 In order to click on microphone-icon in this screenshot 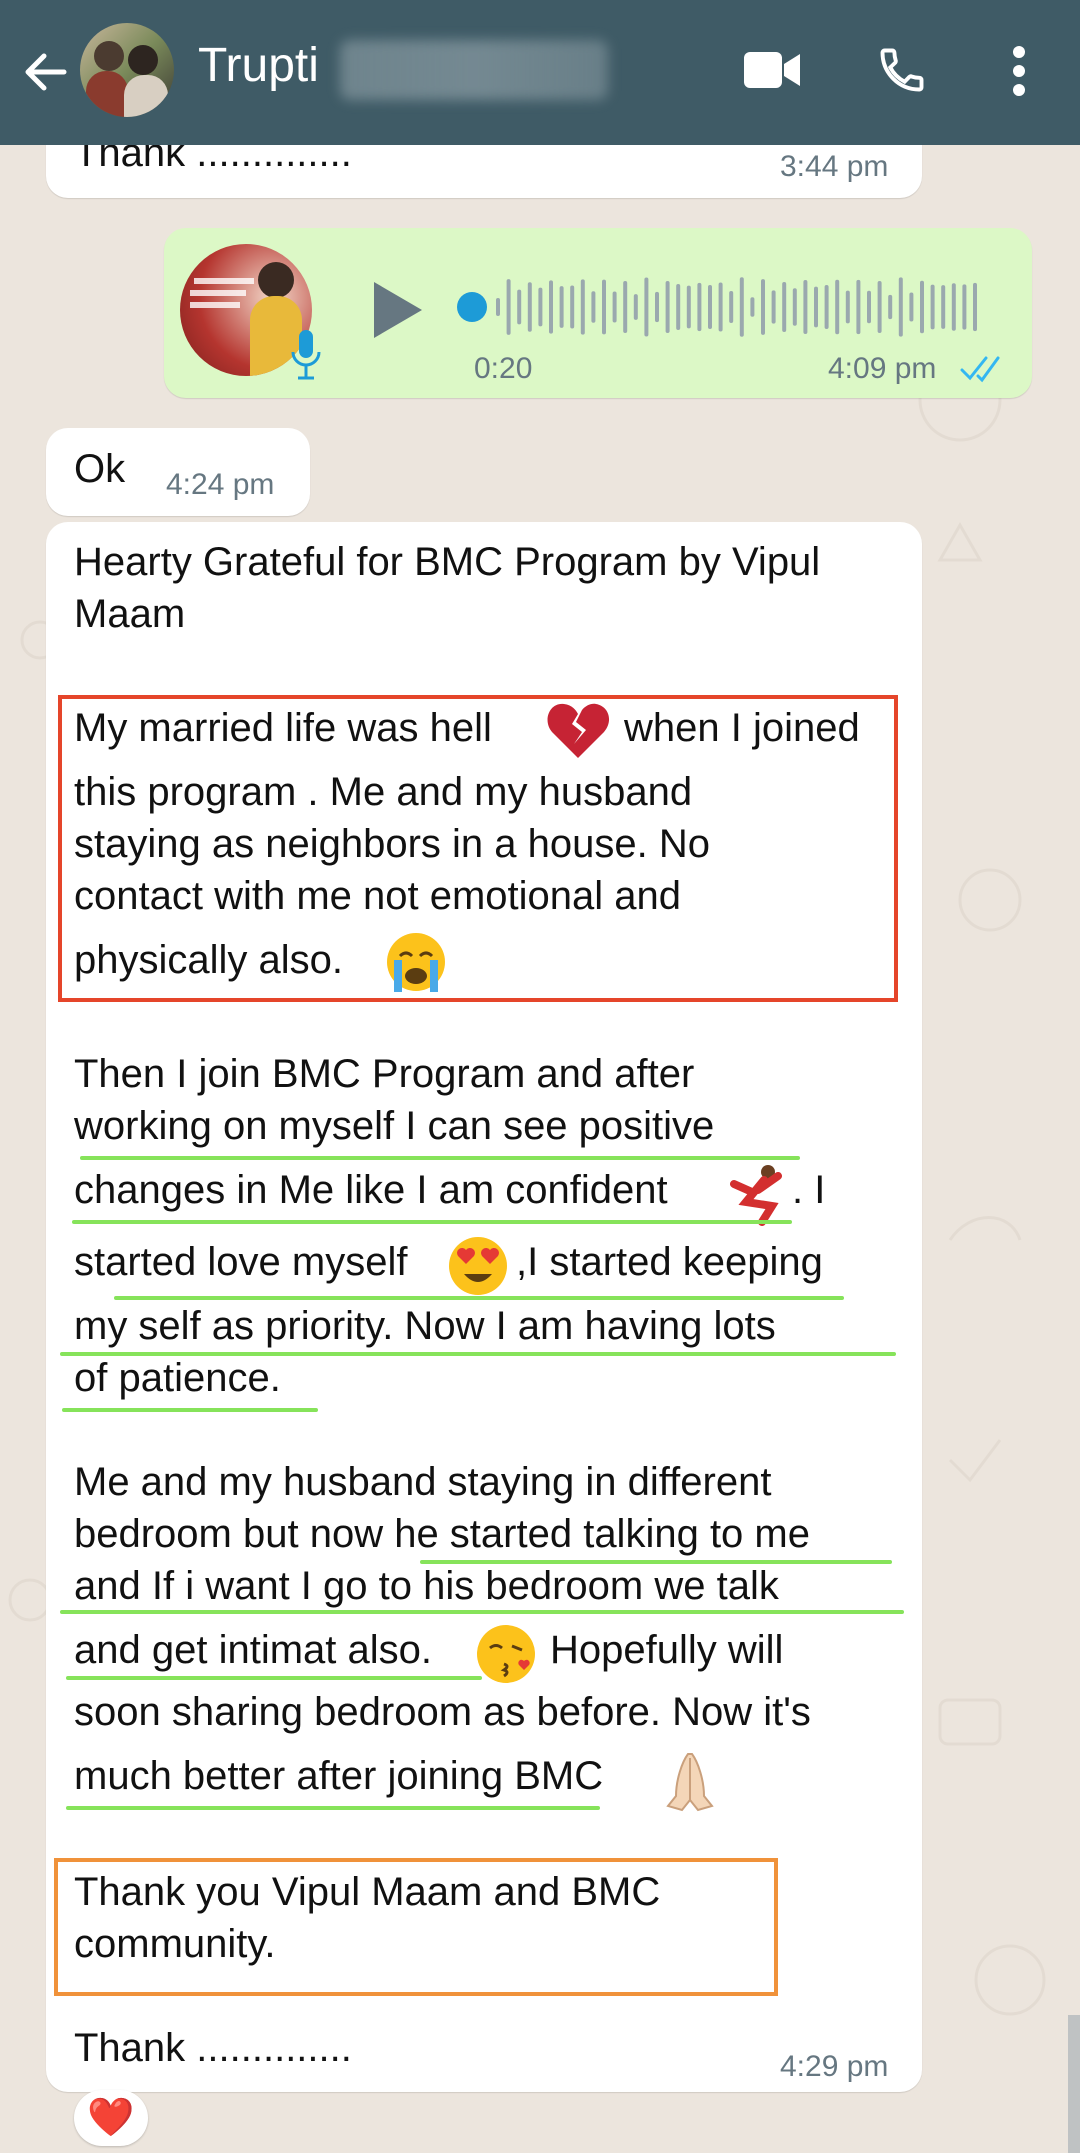, I will do `click(306, 355)`.